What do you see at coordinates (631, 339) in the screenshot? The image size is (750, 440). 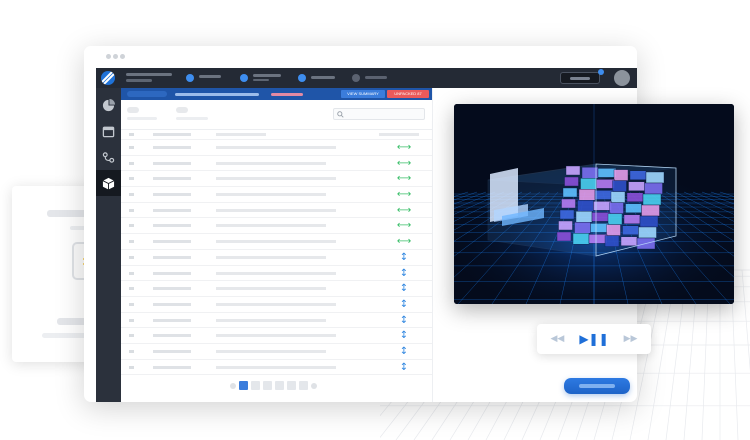 I see `fast-forward-icon: ▶▶` at bounding box center [631, 339].